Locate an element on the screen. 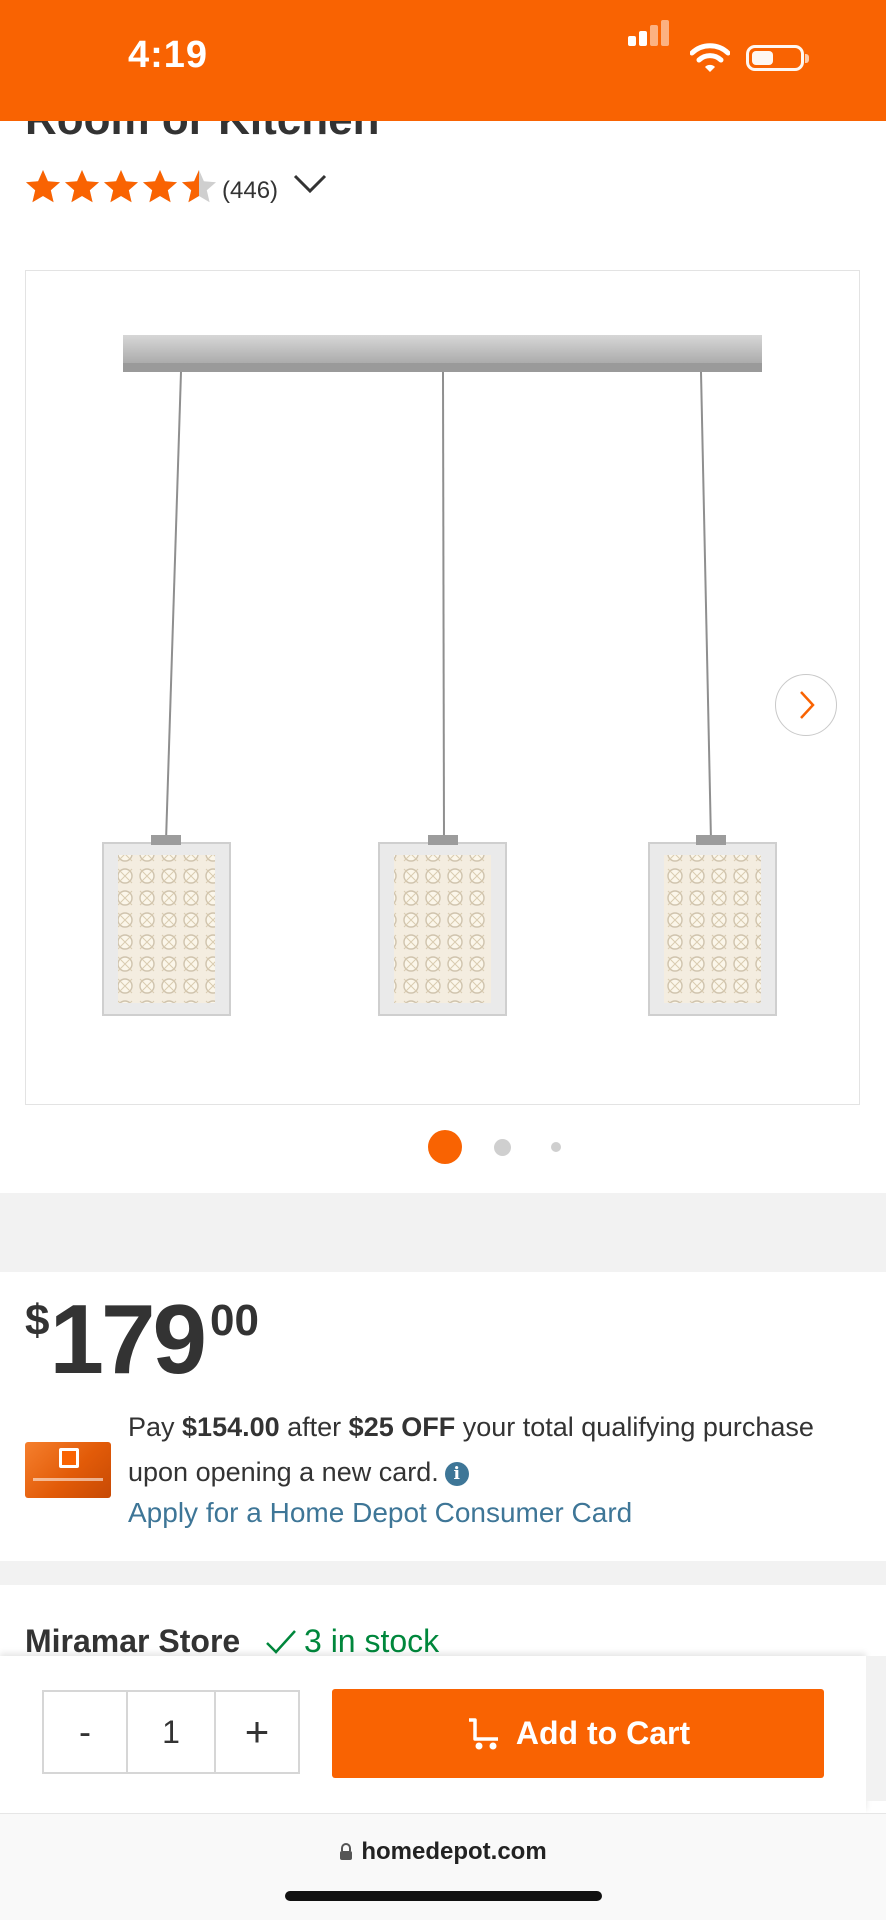 This screenshot has width=886, height=1920. check-icon is located at coordinates (281, 1641).